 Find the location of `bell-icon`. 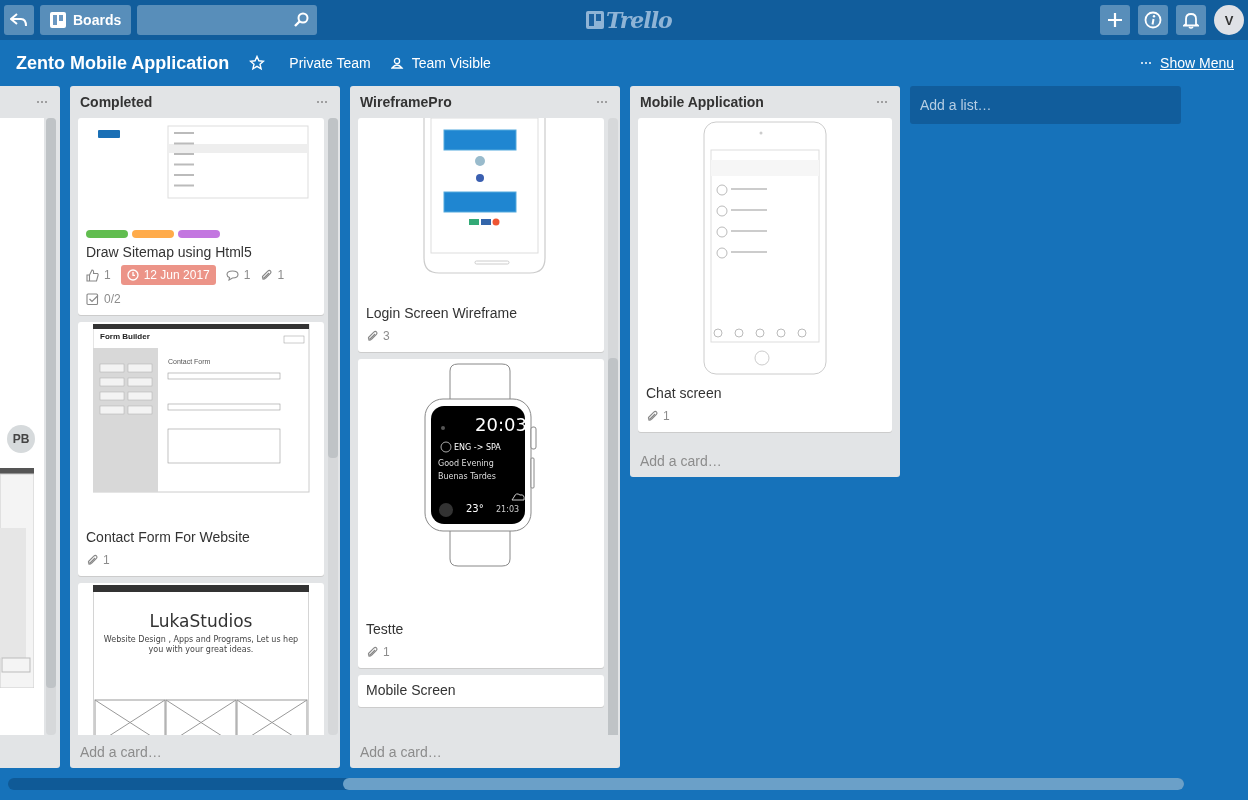

bell-icon is located at coordinates (1191, 20).